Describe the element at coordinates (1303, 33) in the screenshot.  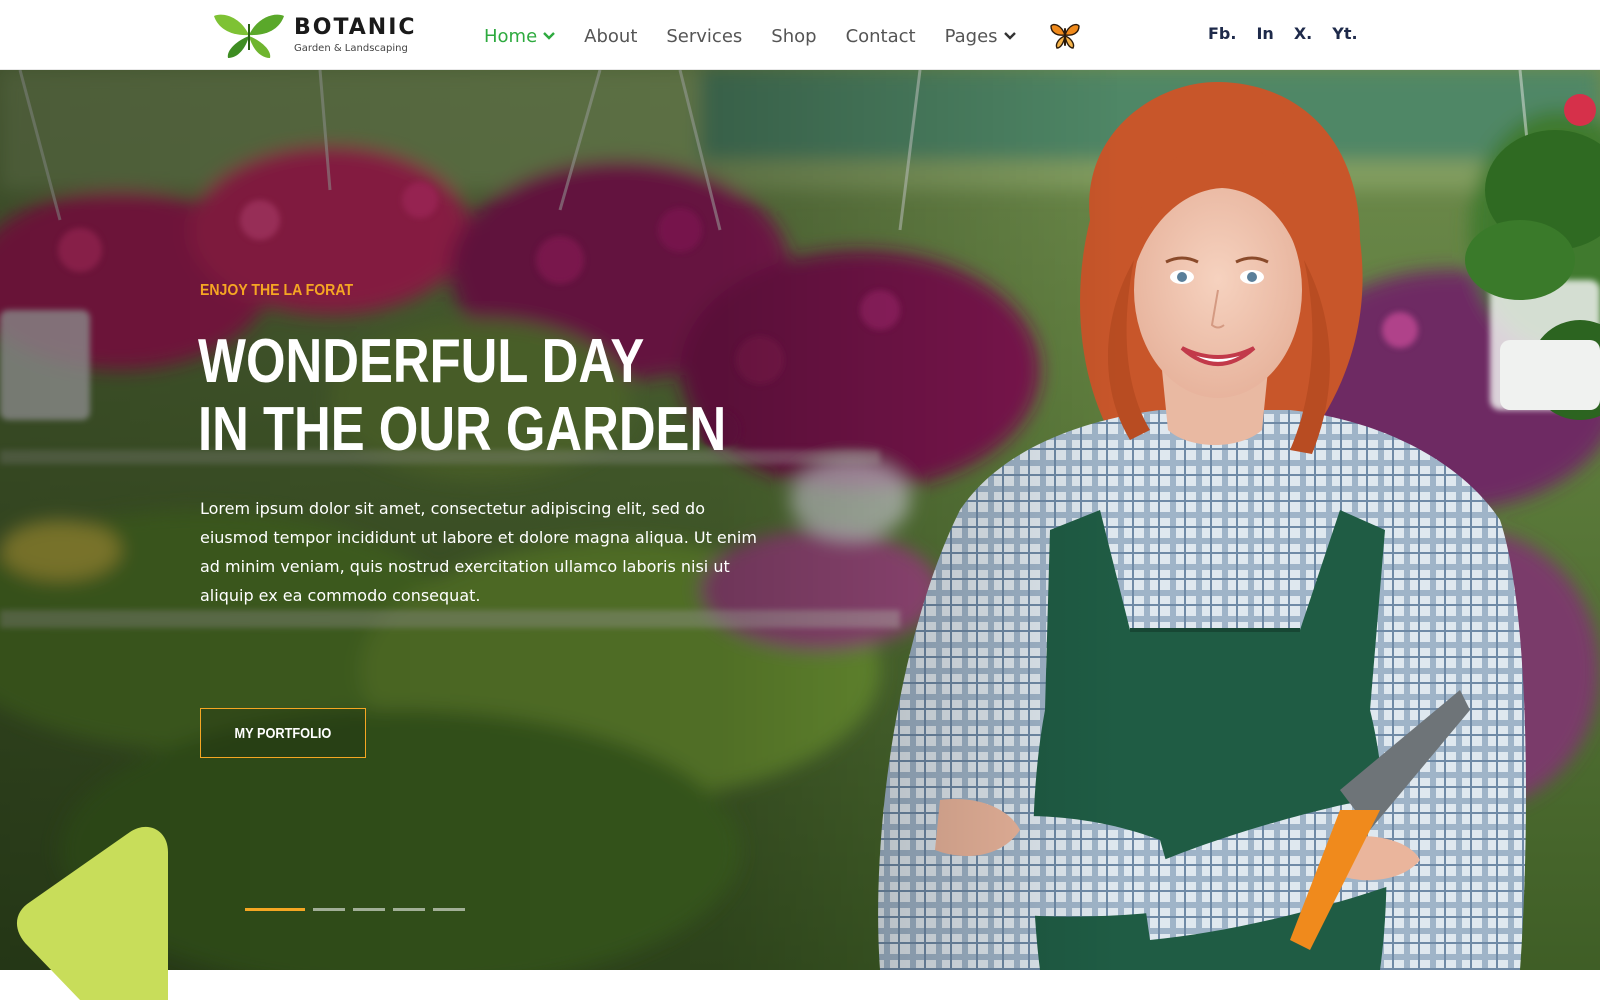
I see `social-x-link: X.` at that location.